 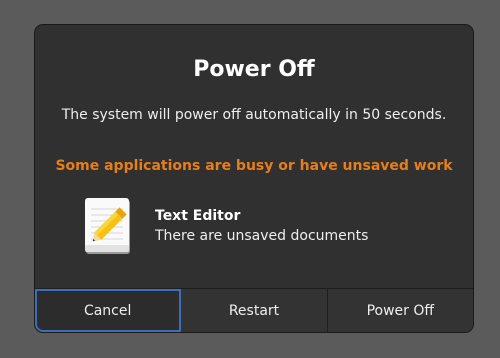 What do you see at coordinates (273, 226) in the screenshot?
I see `app-list-item: Text Editor There are unsaved documents` at bounding box center [273, 226].